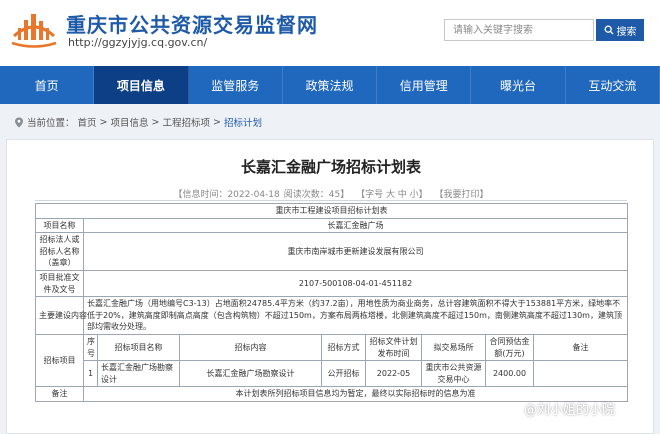 This screenshot has height=434, width=660. I want to click on breadcrumb-prefix: 当前位置：, so click(51, 123).